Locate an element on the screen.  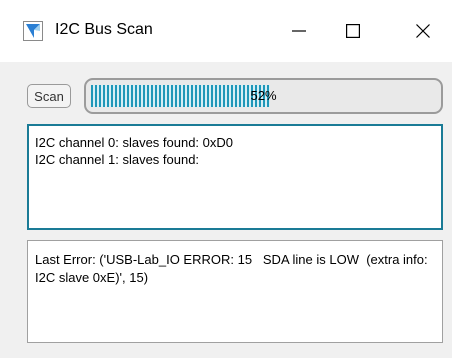
close-icon is located at coordinates (423, 31).